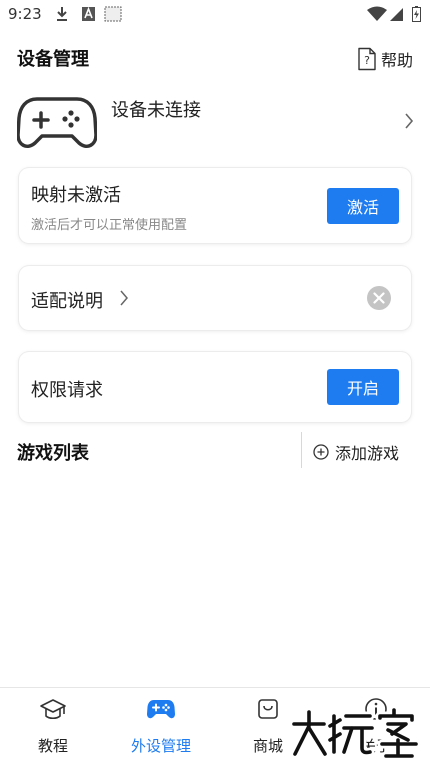  I want to click on device-connection-row: 设备未连接, so click(215, 120).